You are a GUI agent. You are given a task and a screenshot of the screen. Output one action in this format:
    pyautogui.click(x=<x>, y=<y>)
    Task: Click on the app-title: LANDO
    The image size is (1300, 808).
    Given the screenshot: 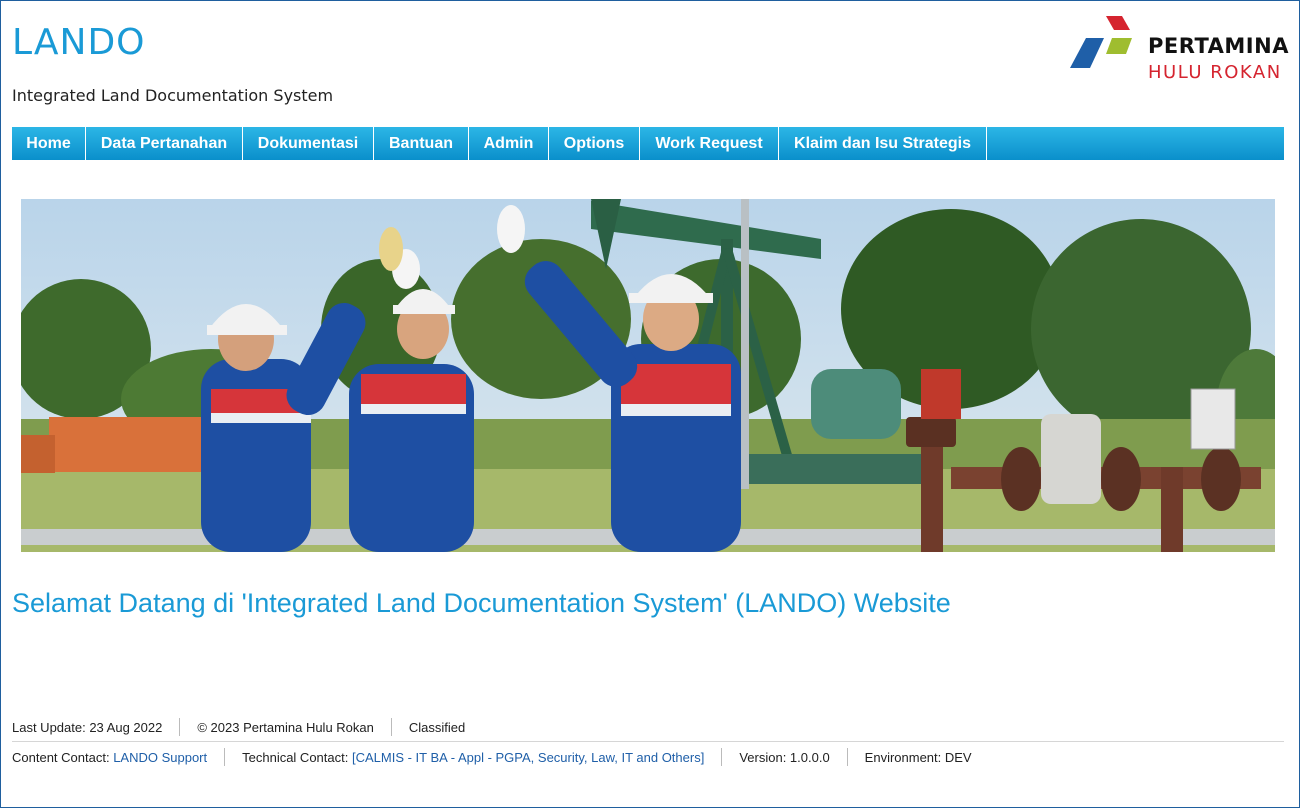 What is the action you would take?
    pyautogui.click(x=79, y=42)
    